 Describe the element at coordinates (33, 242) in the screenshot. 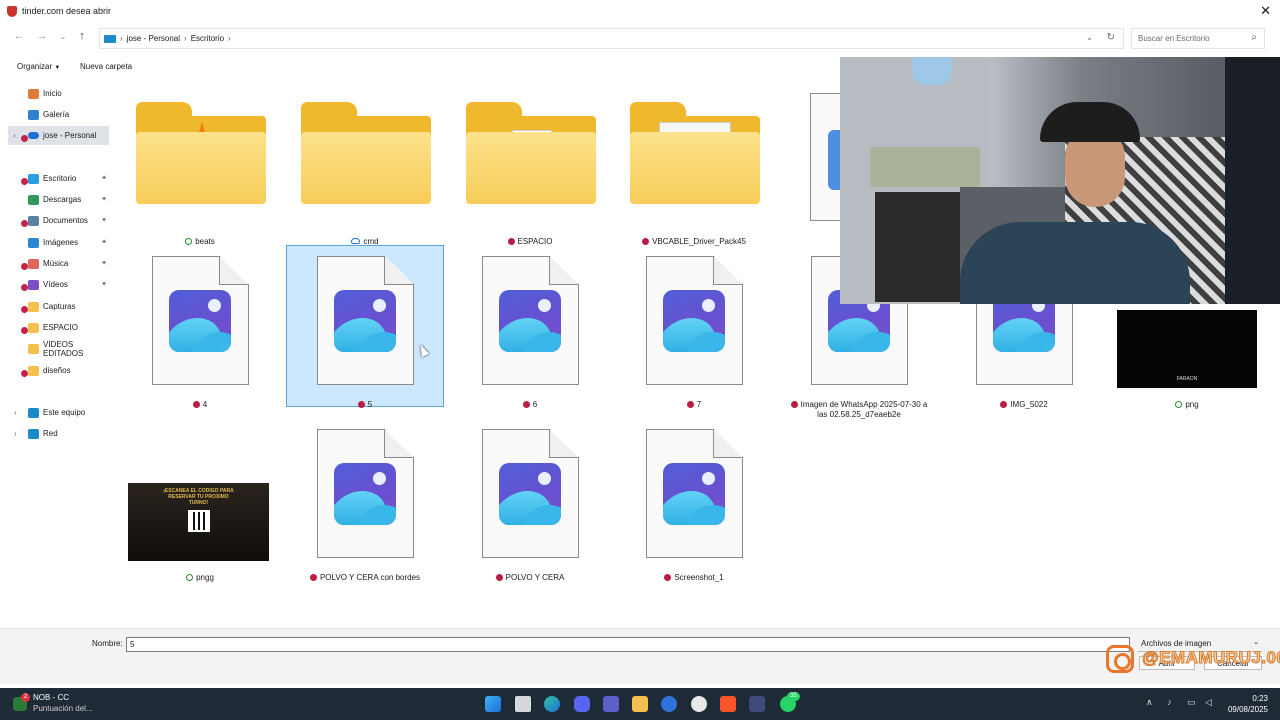

I see `pictures-icon` at that location.